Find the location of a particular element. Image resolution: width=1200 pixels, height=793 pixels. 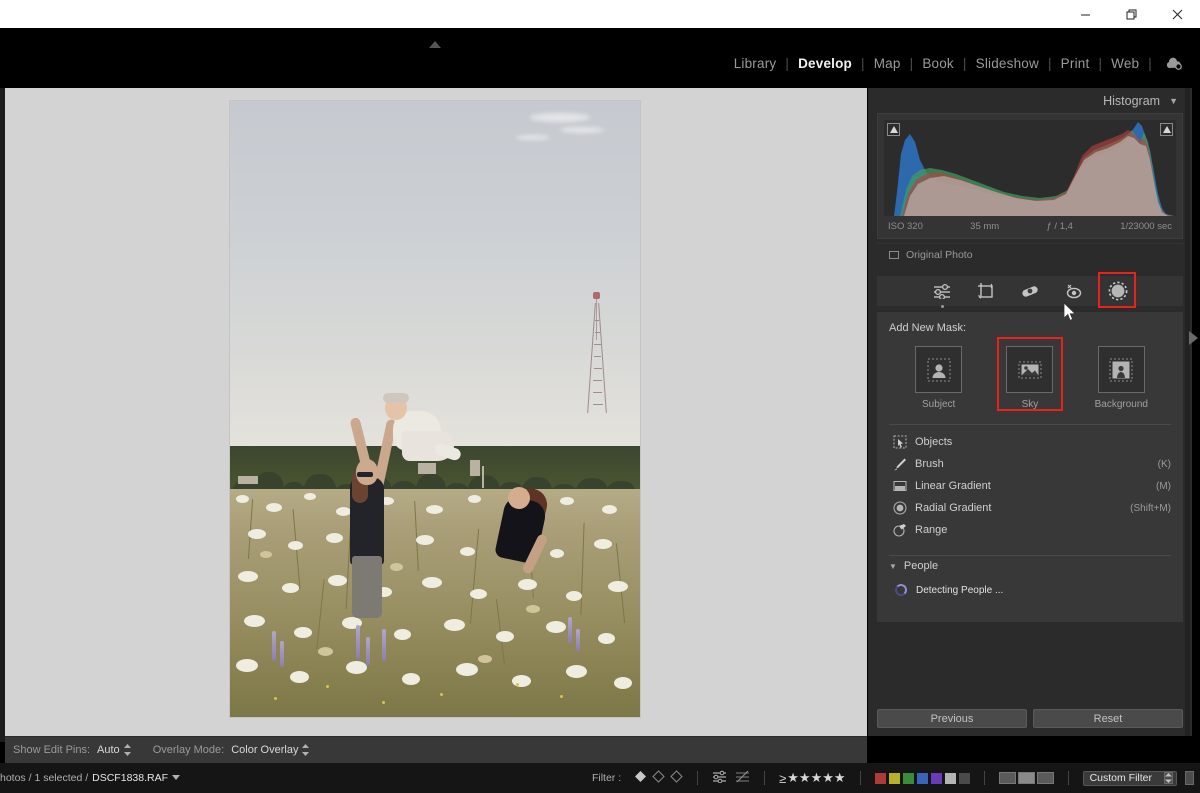

mask-preset-subject: Subject is located at coordinates (939, 378).